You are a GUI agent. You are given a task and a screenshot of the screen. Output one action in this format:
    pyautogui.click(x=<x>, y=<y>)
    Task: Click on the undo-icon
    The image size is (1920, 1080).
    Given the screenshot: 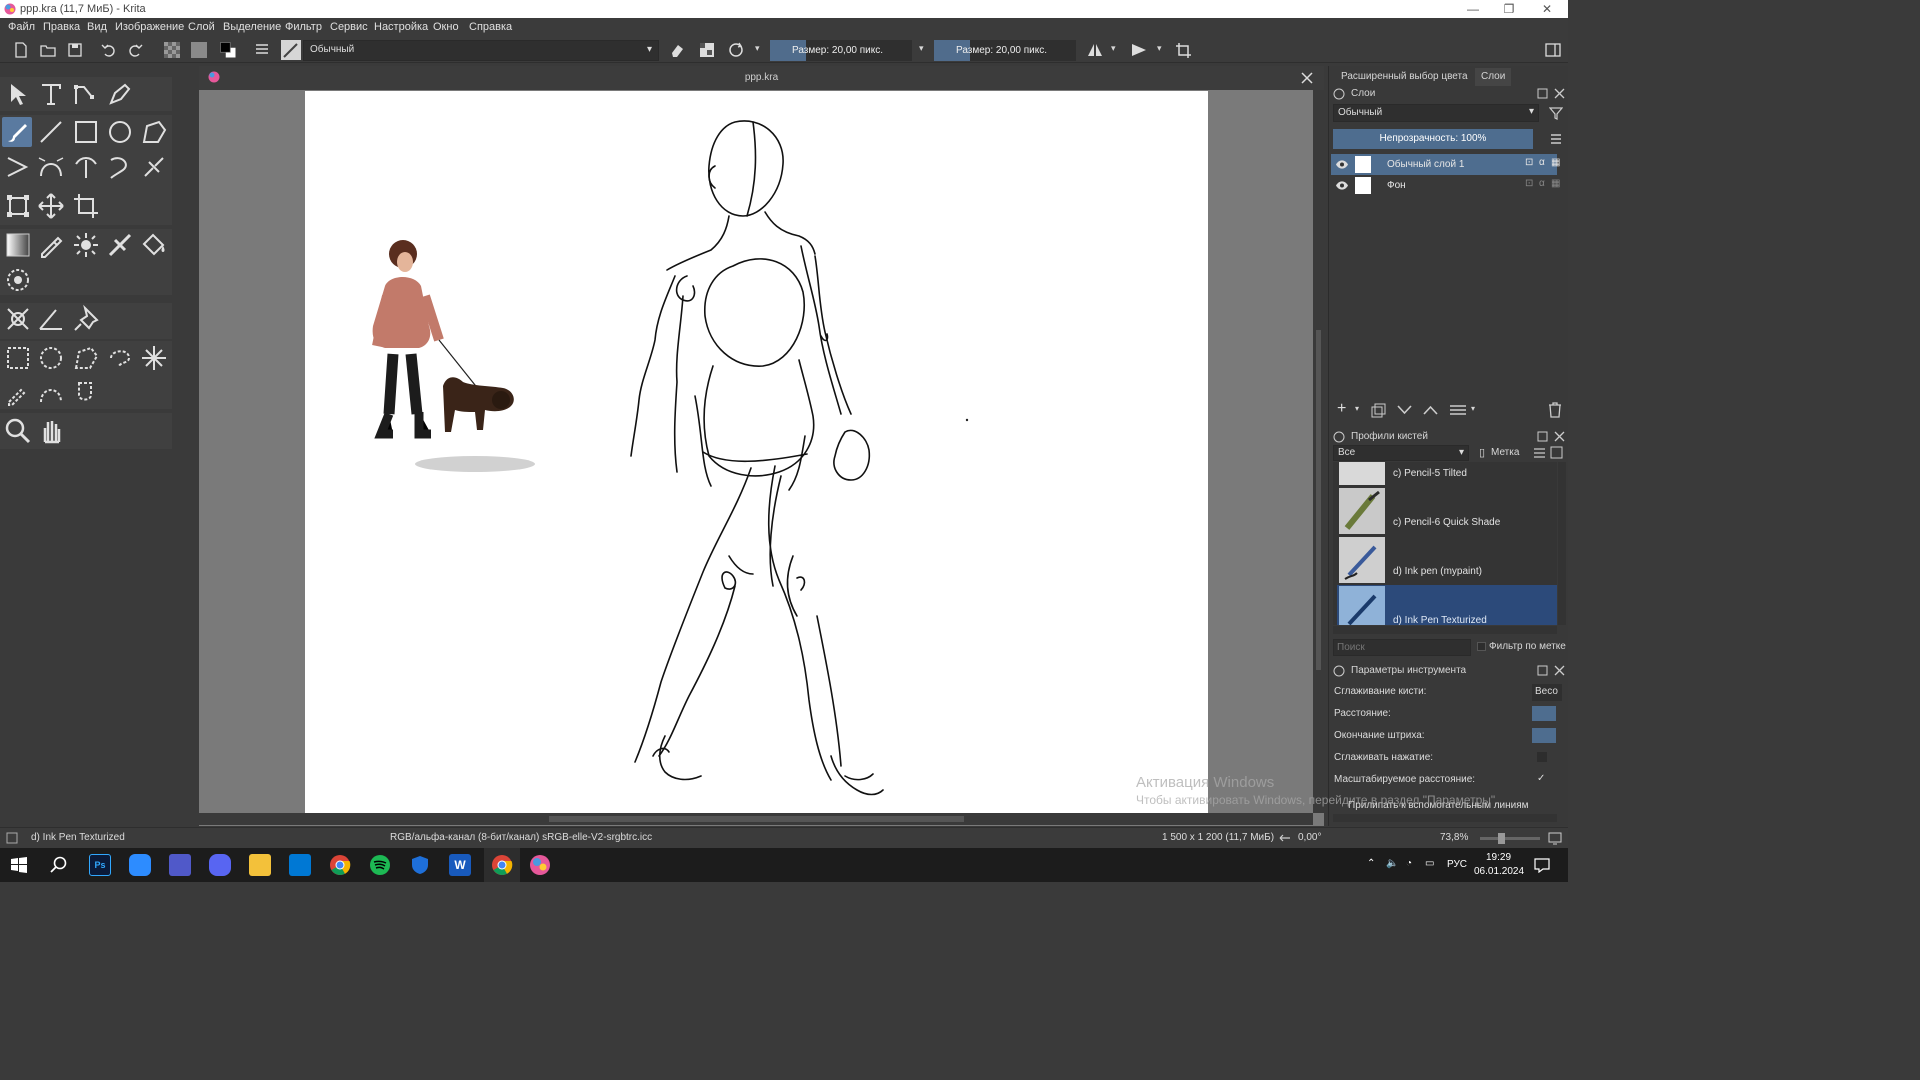 What is the action you would take?
    pyautogui.click(x=109, y=50)
    